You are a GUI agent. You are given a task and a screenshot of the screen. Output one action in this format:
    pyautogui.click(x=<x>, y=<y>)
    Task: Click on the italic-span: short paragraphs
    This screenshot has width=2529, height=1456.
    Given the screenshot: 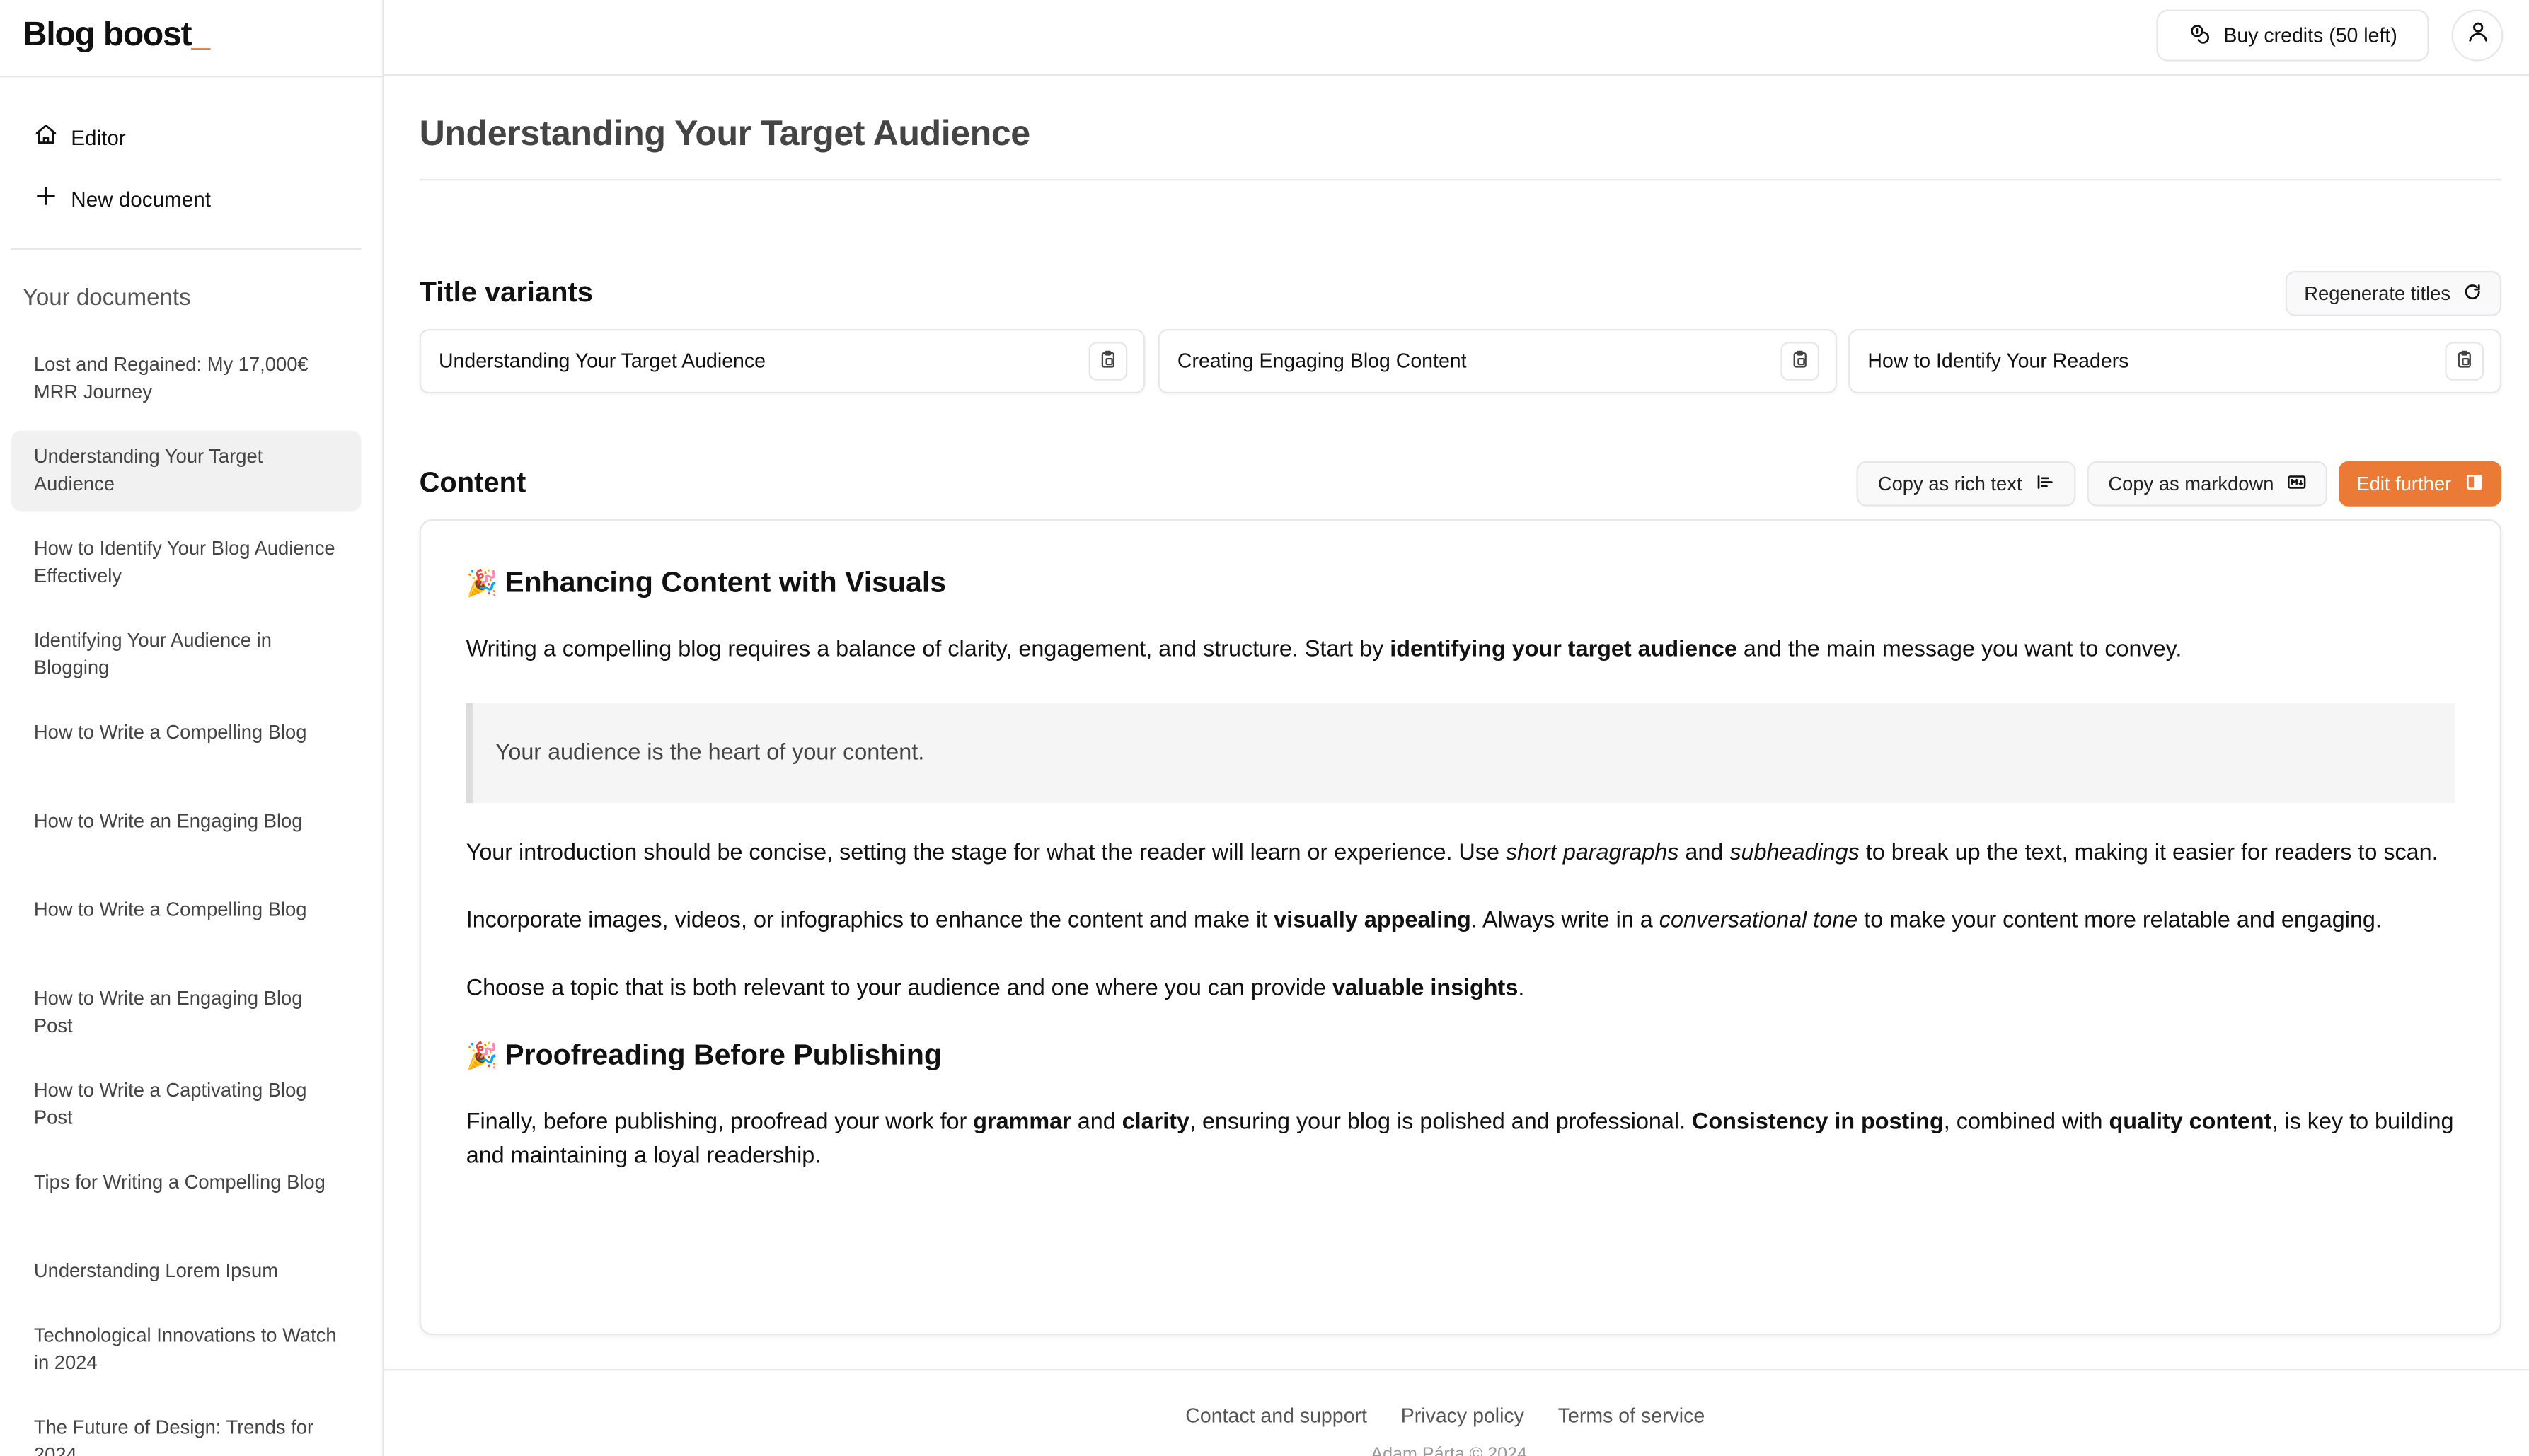 What is the action you would take?
    pyautogui.click(x=1592, y=853)
    